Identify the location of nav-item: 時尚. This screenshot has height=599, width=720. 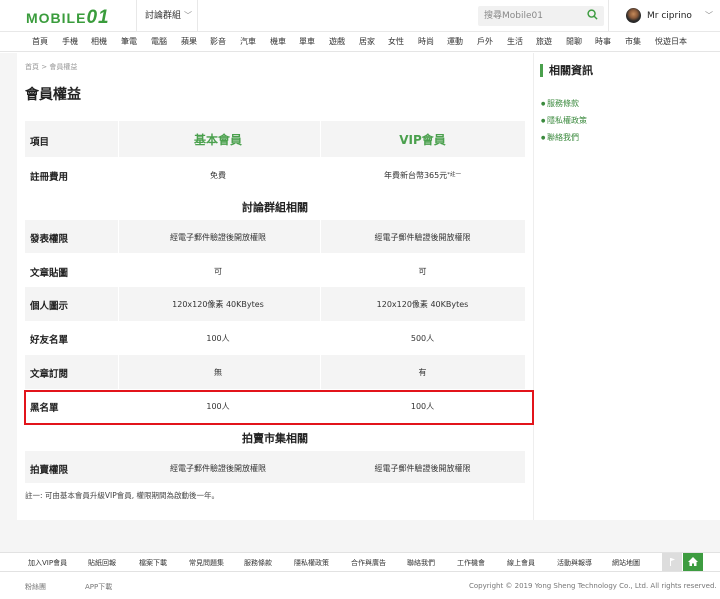
(426, 42).